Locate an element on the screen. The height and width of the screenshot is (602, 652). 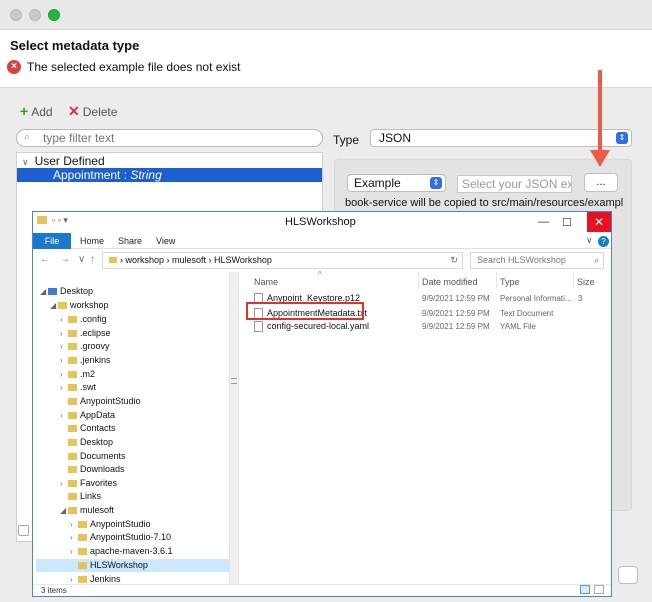
zoom-window-button is located at coordinates (54, 15).